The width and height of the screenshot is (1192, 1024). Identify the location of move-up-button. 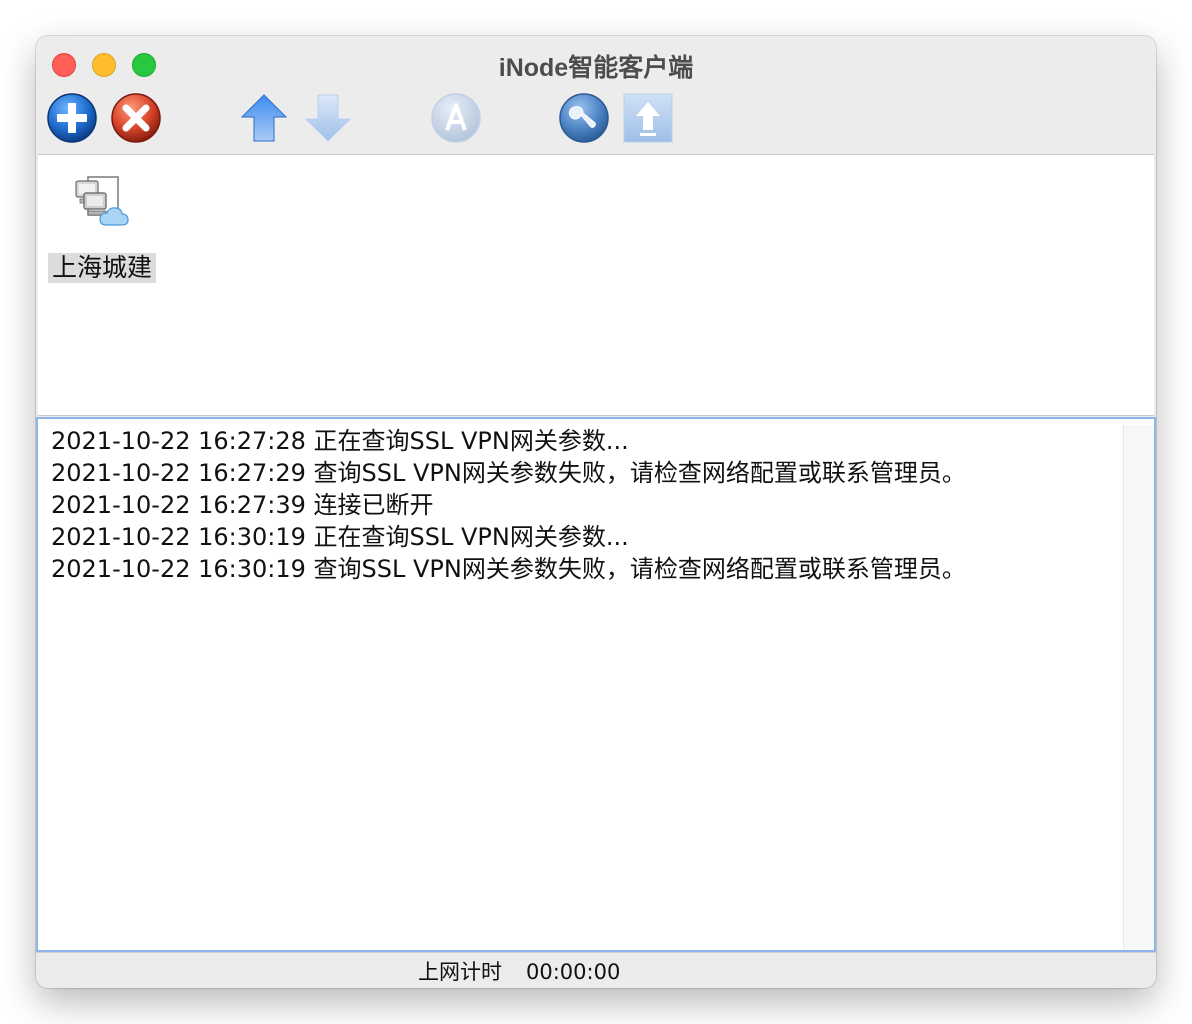
(264, 118).